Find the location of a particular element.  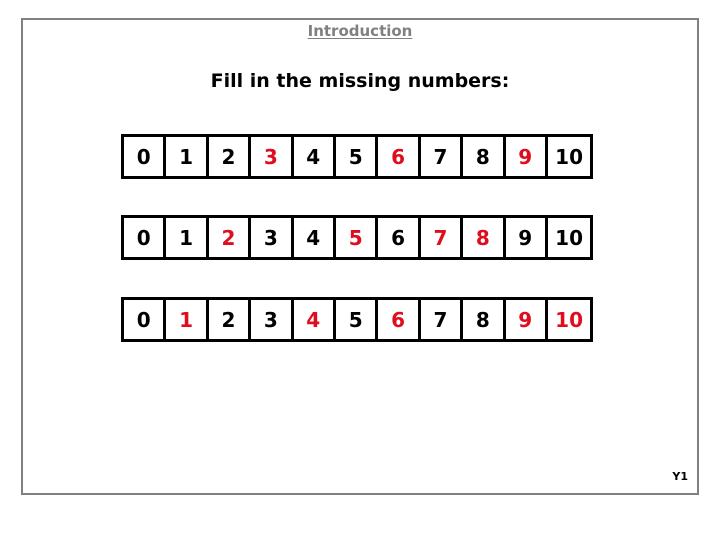

page-code-label: Y1 is located at coordinates (680, 476).